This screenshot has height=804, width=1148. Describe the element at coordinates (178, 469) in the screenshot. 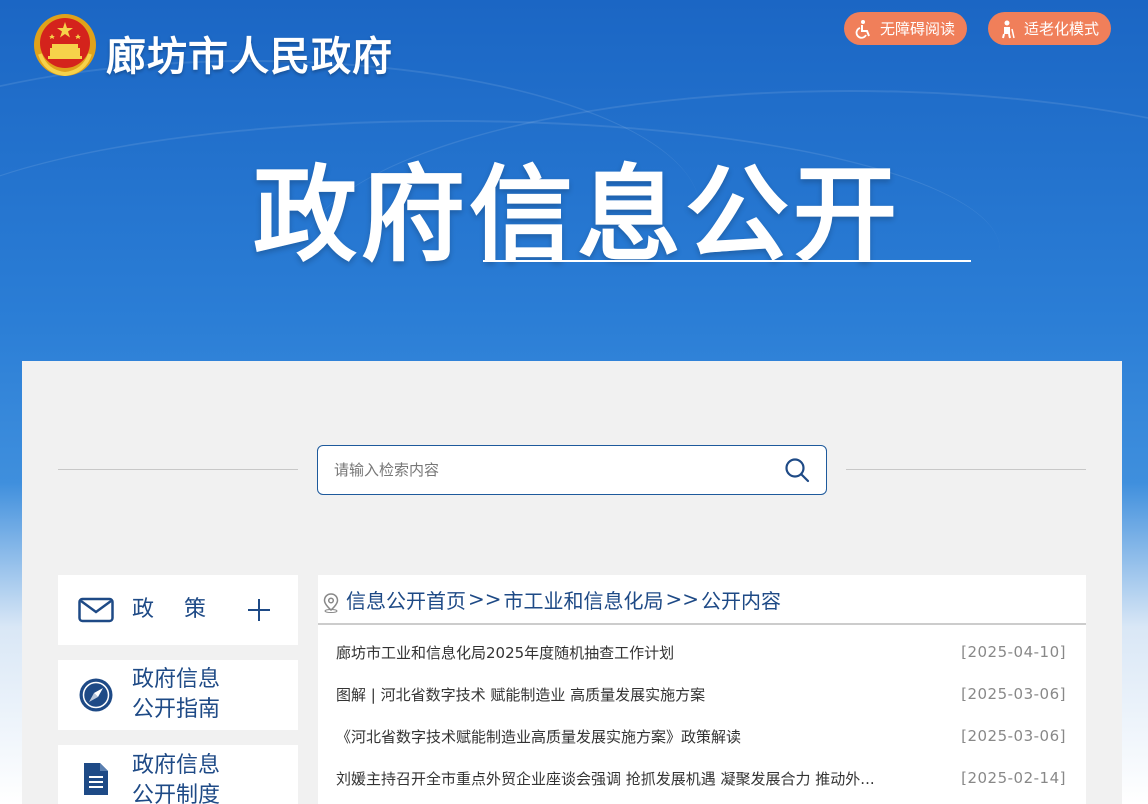

I see `search-divider-left` at that location.